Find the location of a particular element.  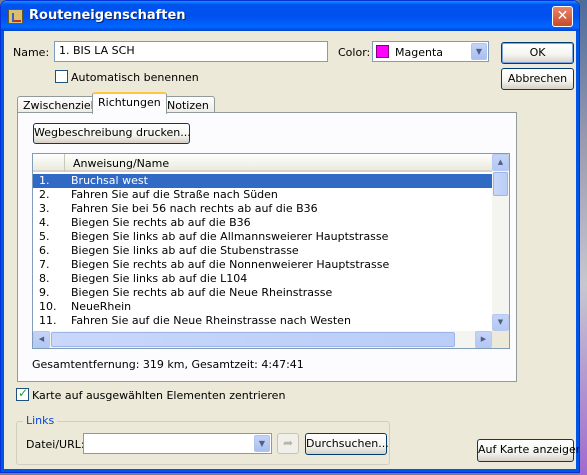

window-frame-left is located at coordinates (2, 251).